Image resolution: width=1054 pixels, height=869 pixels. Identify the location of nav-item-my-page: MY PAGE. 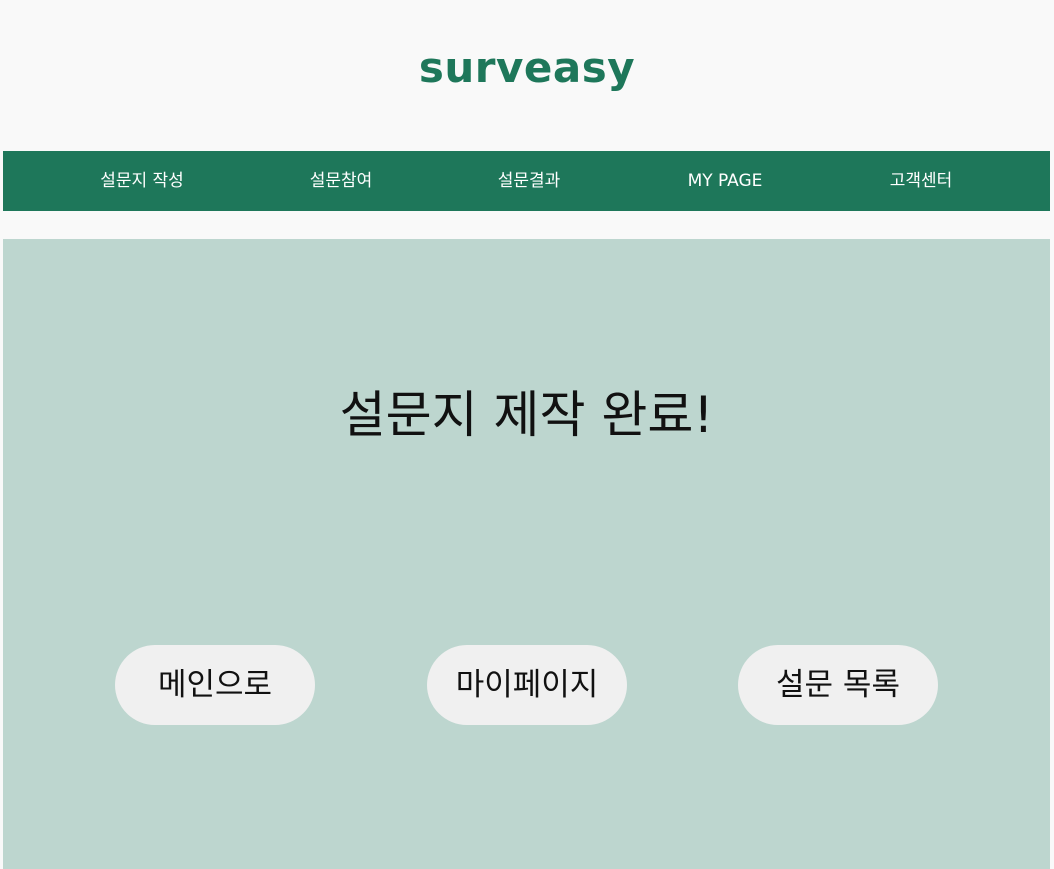
(725, 181).